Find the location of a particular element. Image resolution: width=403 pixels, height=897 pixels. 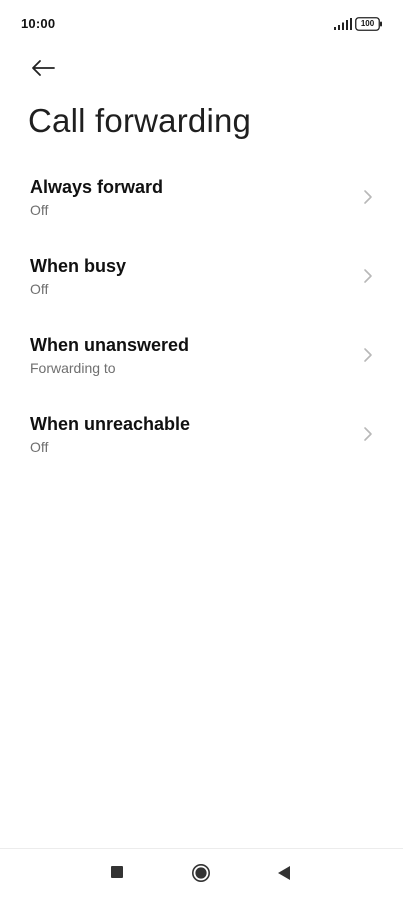

option-when-unanswered: When unanswered Forwarding to is located at coordinates (201, 357).